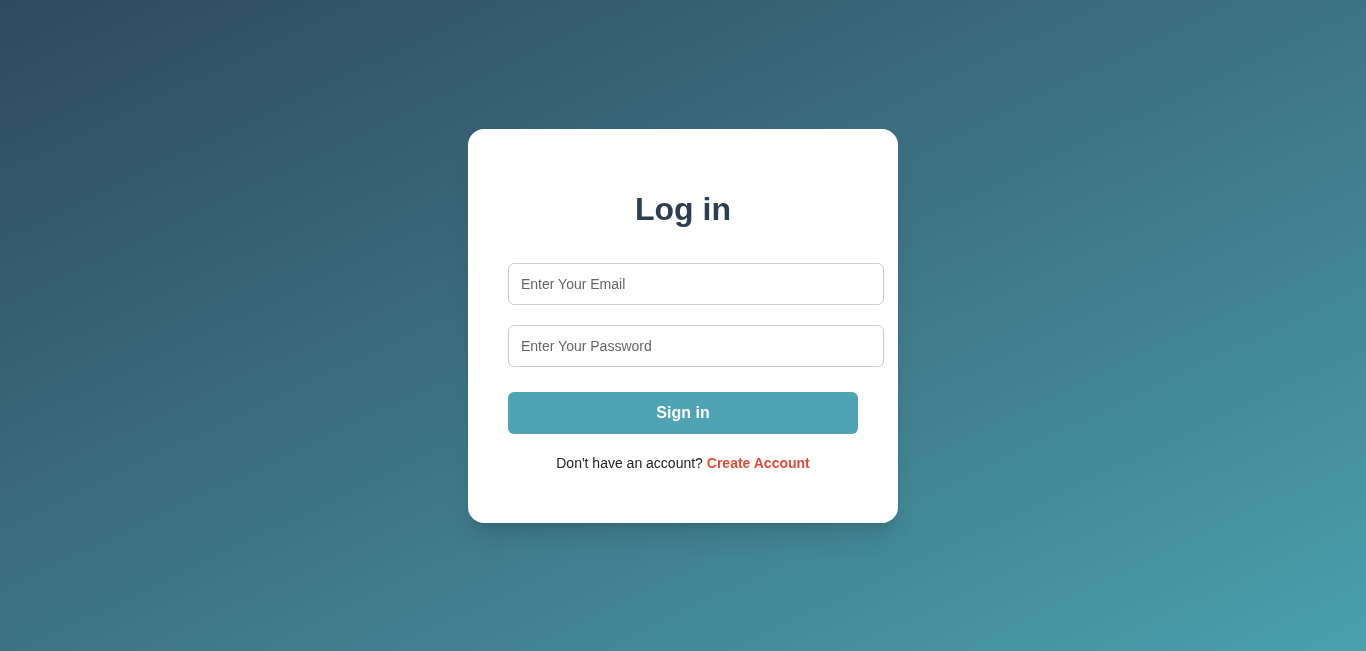 The width and height of the screenshot is (1366, 651). What do you see at coordinates (758, 462) in the screenshot?
I see `create-account-link: Create Account` at bounding box center [758, 462].